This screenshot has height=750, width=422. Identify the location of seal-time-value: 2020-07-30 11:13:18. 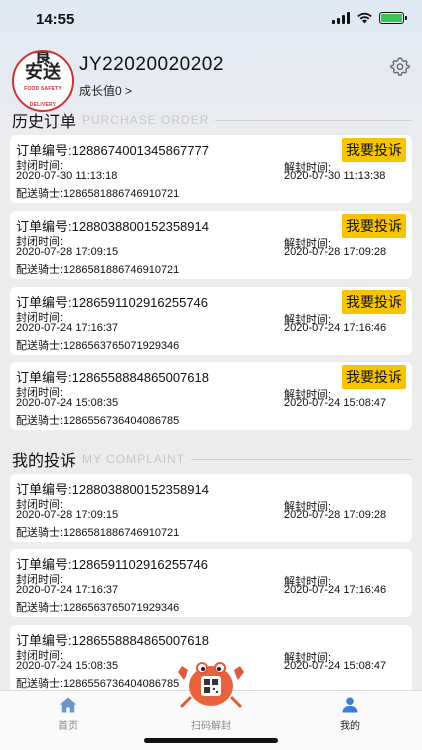
(67, 176).